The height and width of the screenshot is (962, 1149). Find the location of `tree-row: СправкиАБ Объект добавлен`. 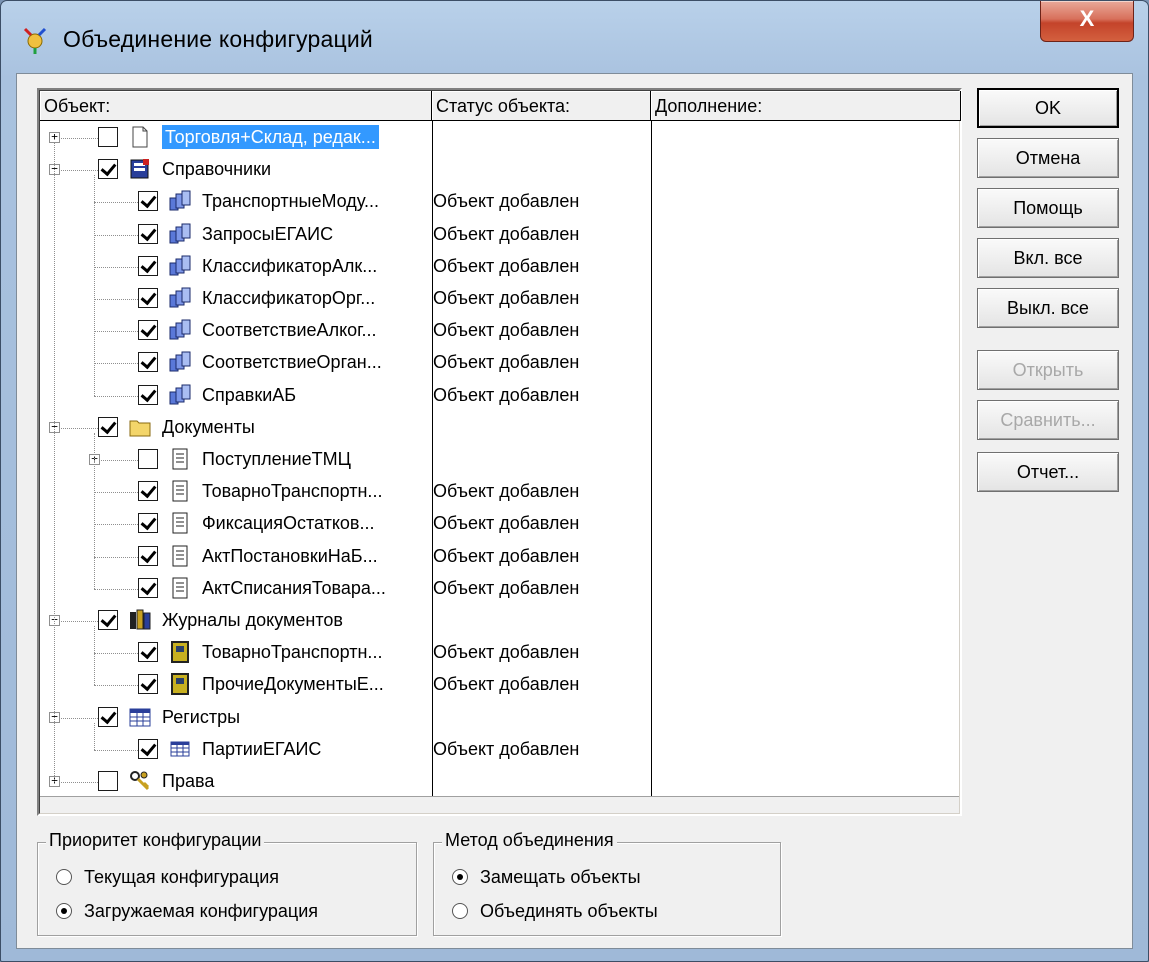

tree-row: СправкиАБ Объект добавлен is located at coordinates (500, 397).